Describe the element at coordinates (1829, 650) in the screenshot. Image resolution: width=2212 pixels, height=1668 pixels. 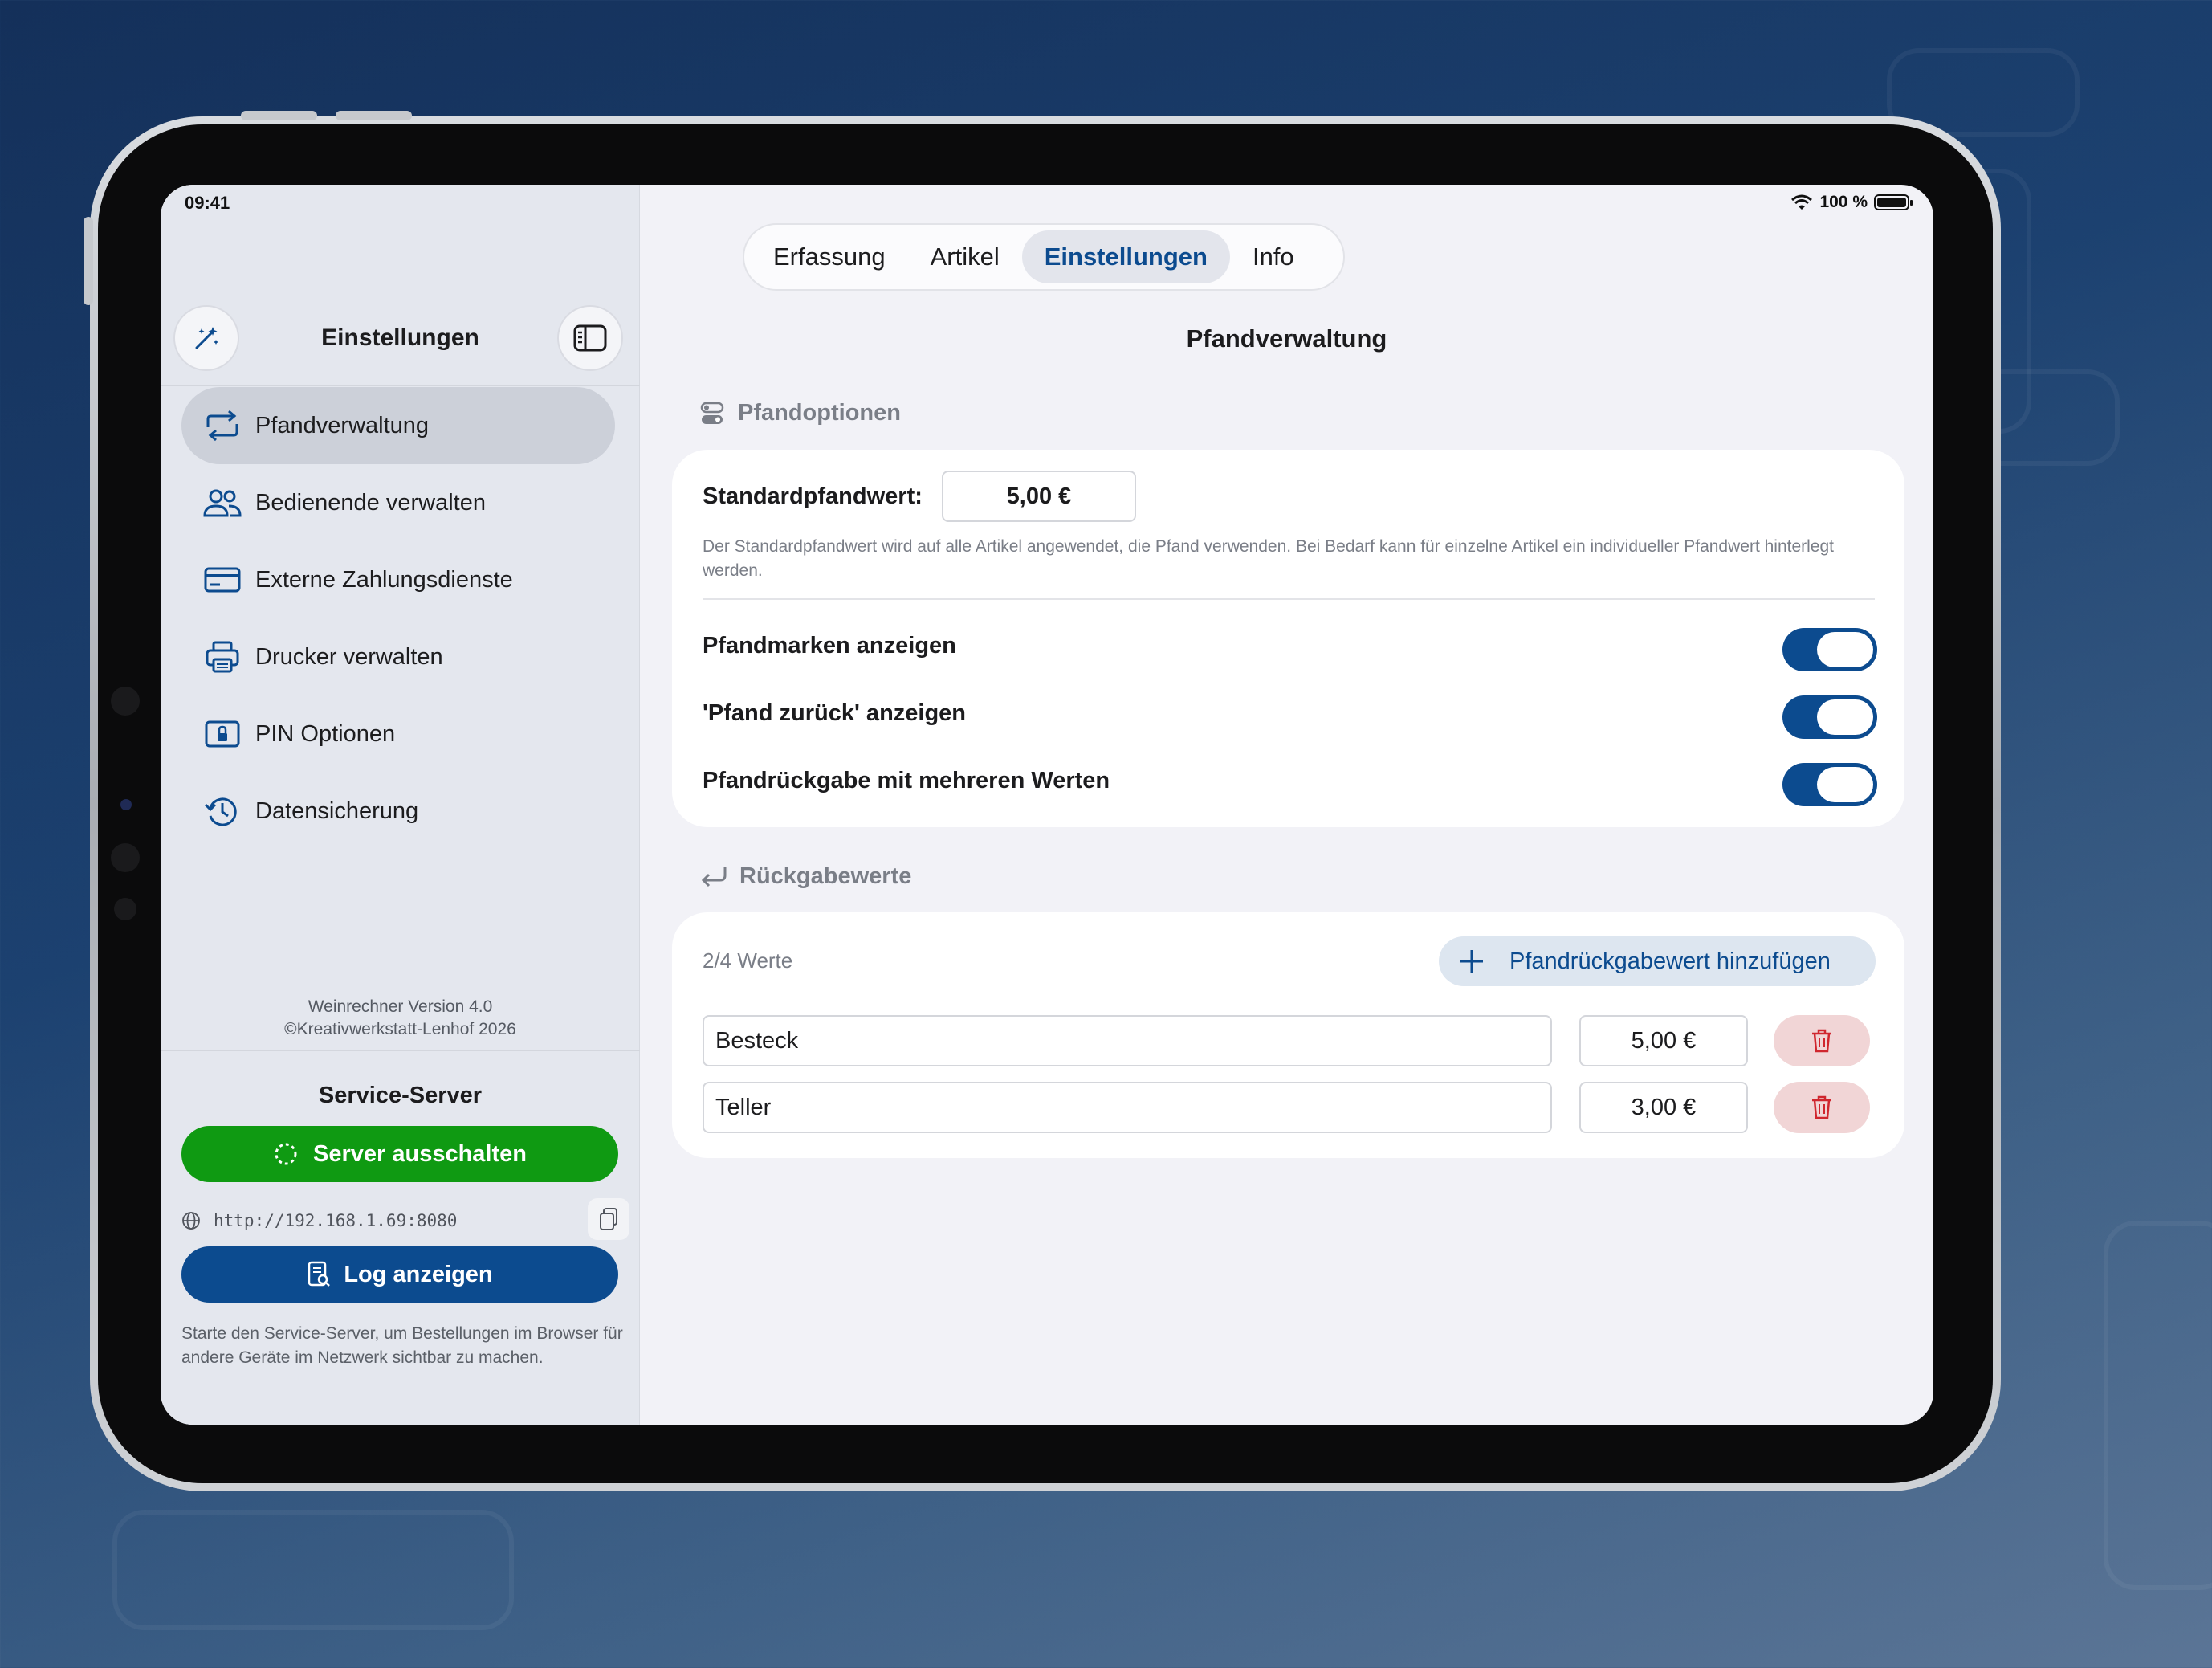
I see `toggle-pfandmarken` at that location.